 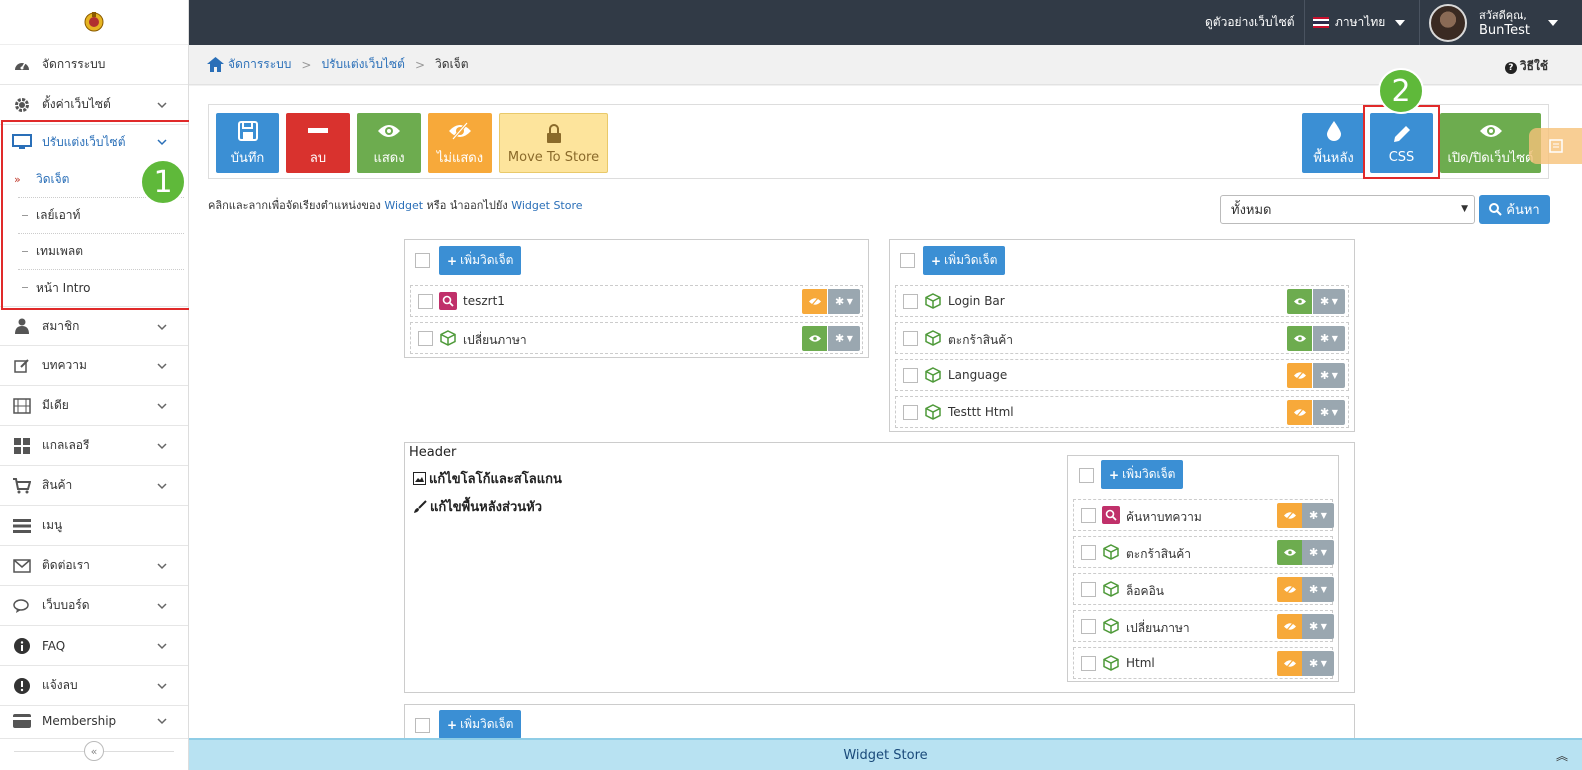 What do you see at coordinates (94, 486) in the screenshot?
I see `sidebar-item-products: สินค้า` at bounding box center [94, 486].